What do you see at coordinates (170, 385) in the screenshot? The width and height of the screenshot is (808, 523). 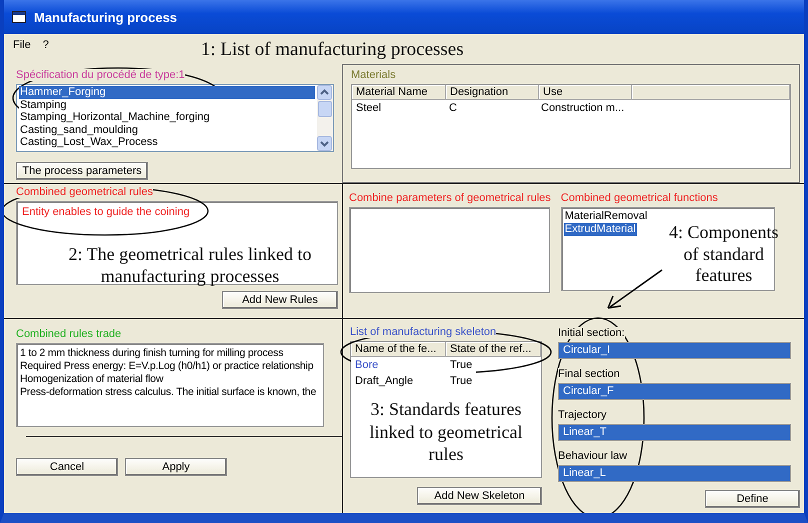 I see `rules-trade-box` at bounding box center [170, 385].